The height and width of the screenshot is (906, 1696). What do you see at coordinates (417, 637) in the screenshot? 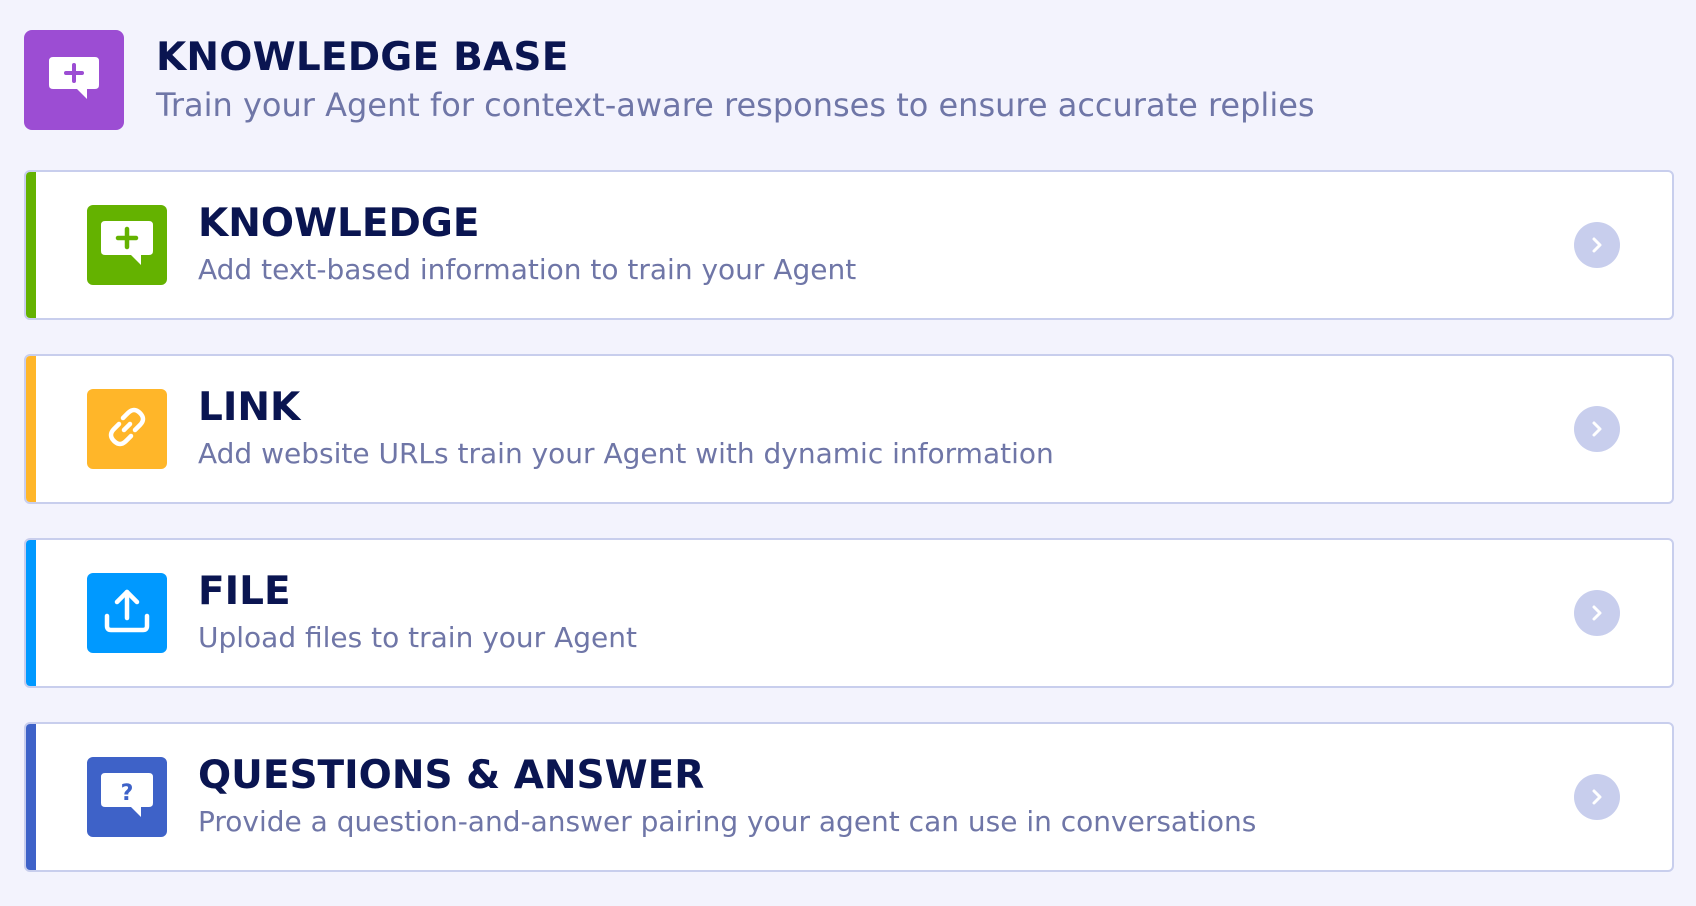
I see `card-description: Upload files to train your Agent` at bounding box center [417, 637].